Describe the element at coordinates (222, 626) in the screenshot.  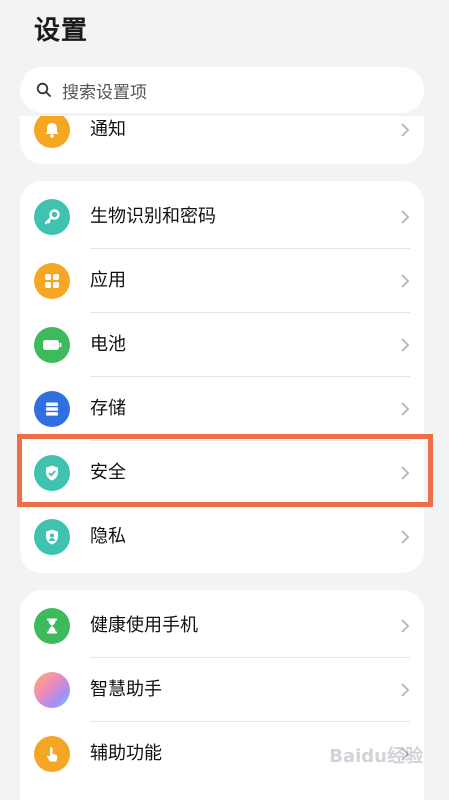
I see `settings-item-digital-wellbeing: 健康使用手机` at that location.